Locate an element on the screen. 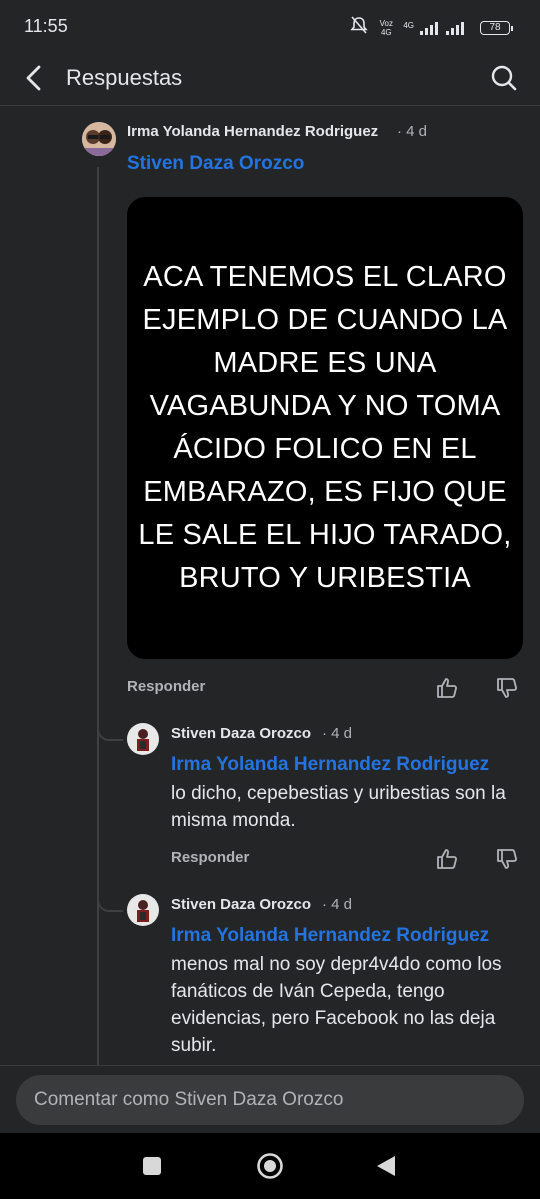 This screenshot has width=540, height=1199. status-bar: 11:55 Voz 4G 4G 78 is located at coordinates (270, 26).